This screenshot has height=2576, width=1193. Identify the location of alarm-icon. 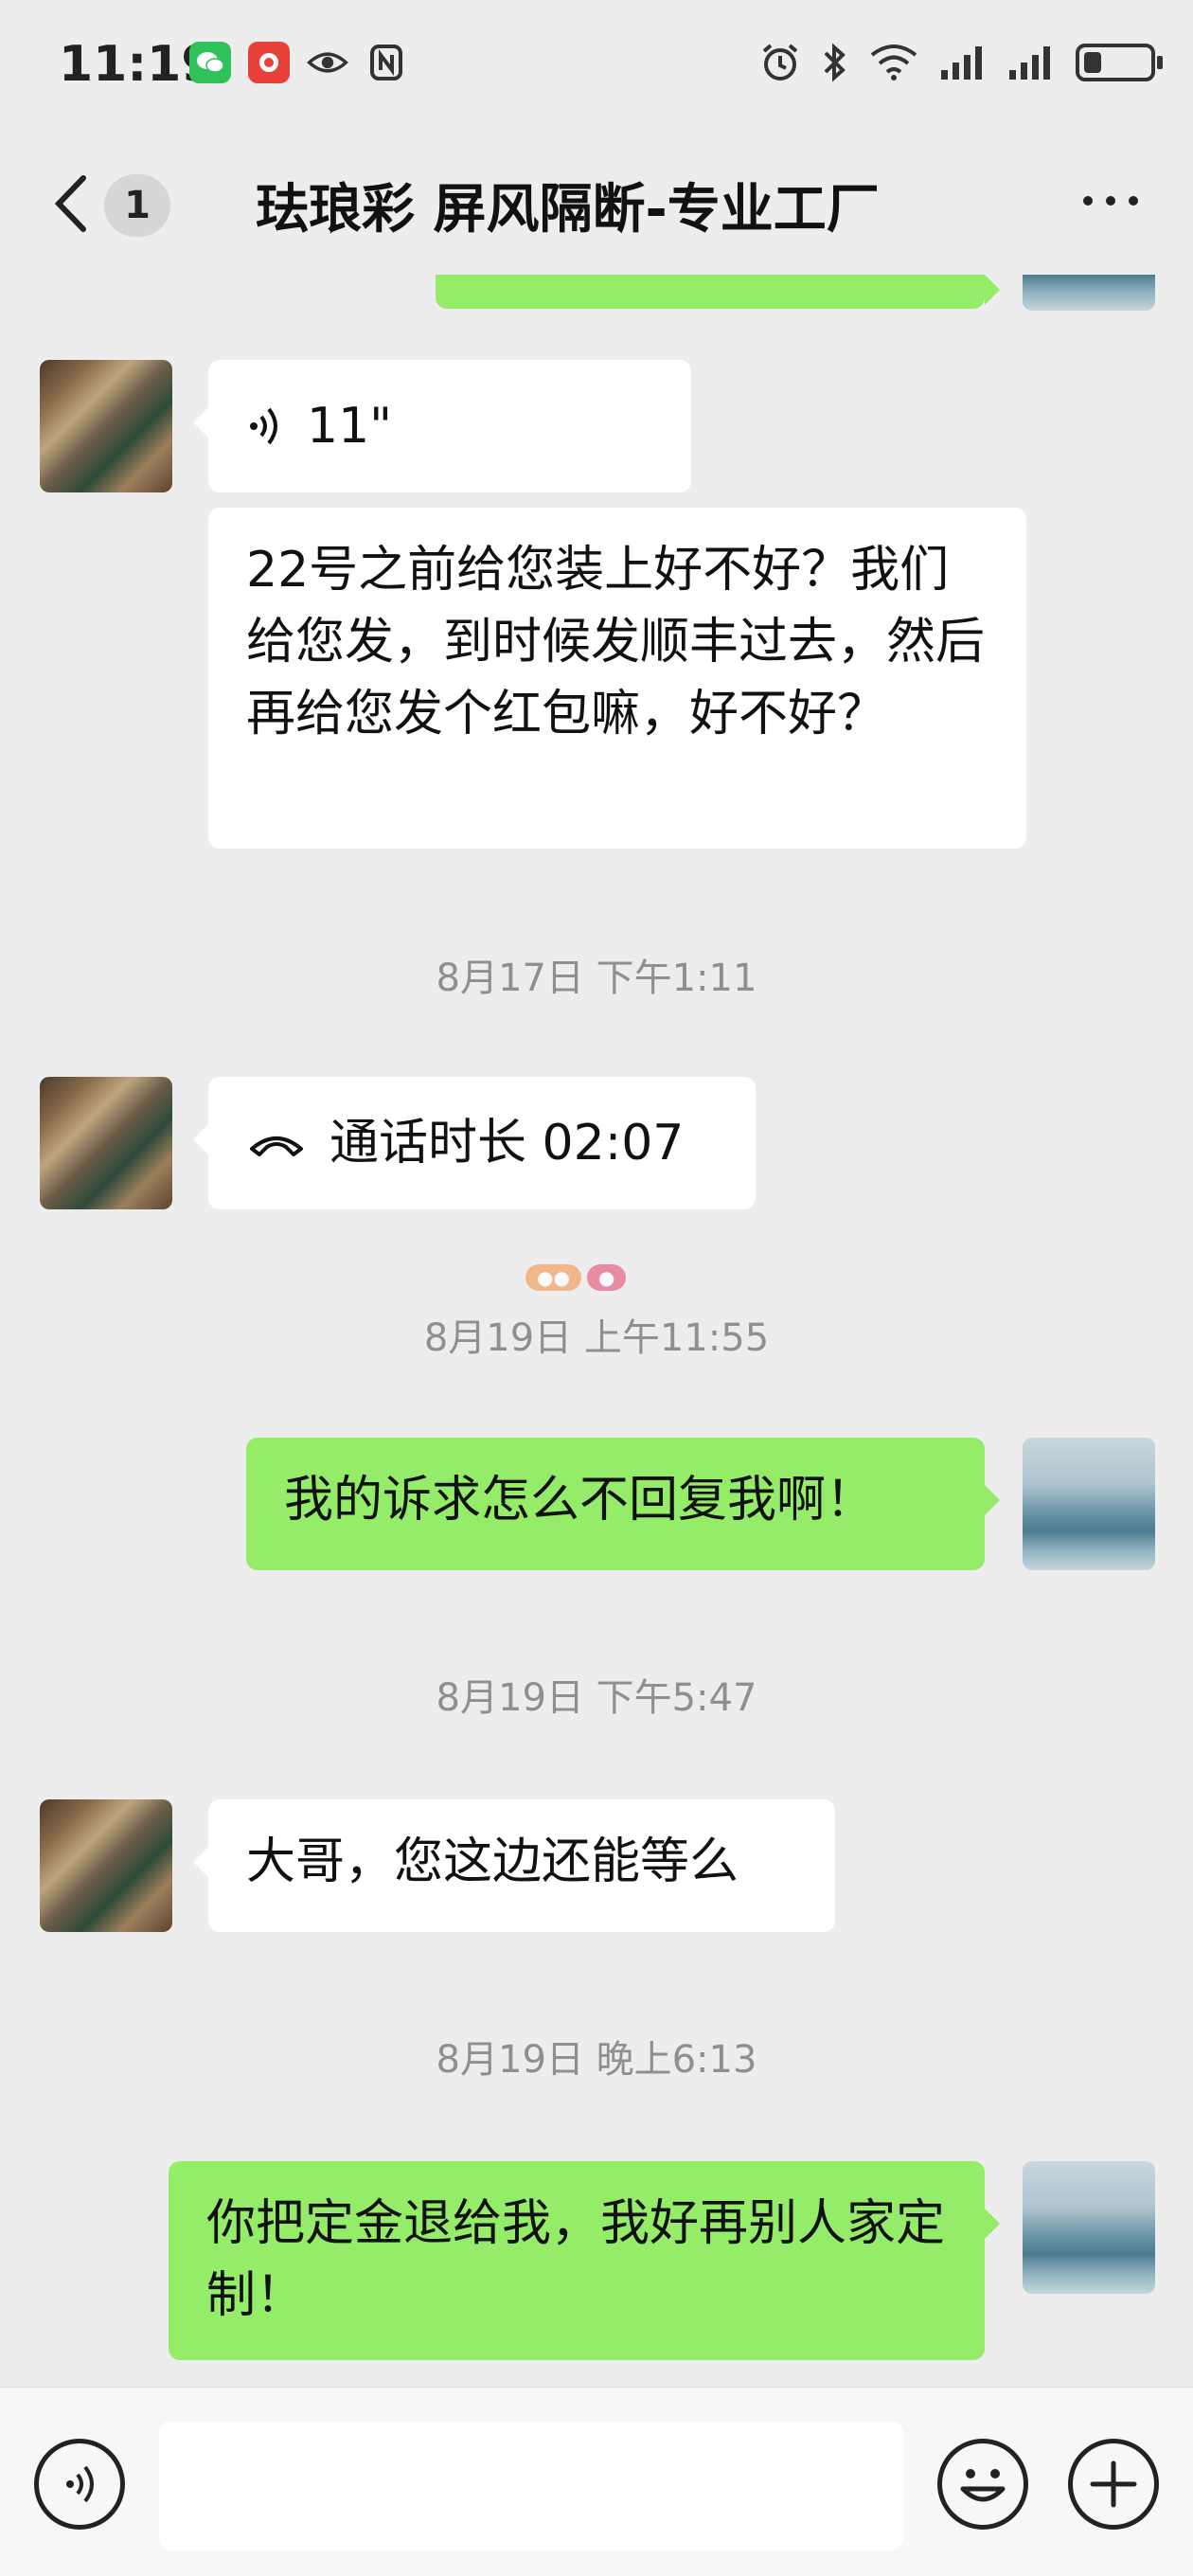
(780, 62).